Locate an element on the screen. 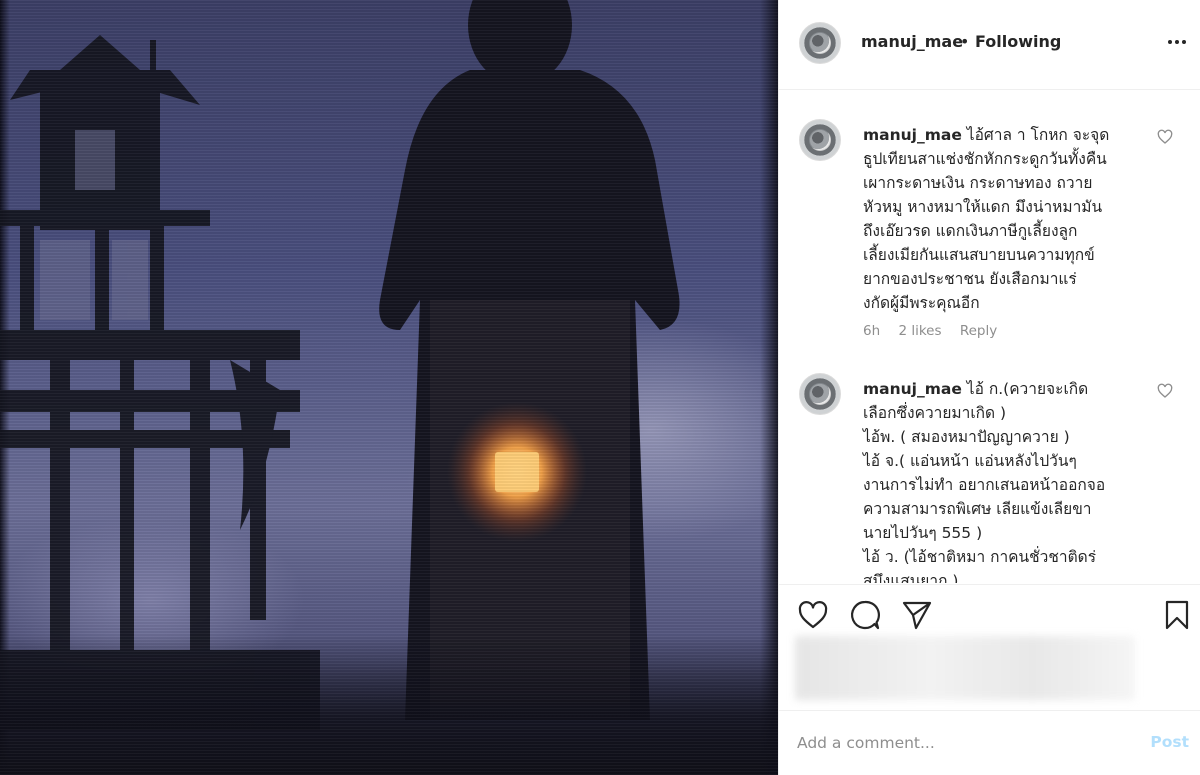 This screenshot has height=775, width=1200. more-horizontal-icon is located at coordinates (1177, 42).